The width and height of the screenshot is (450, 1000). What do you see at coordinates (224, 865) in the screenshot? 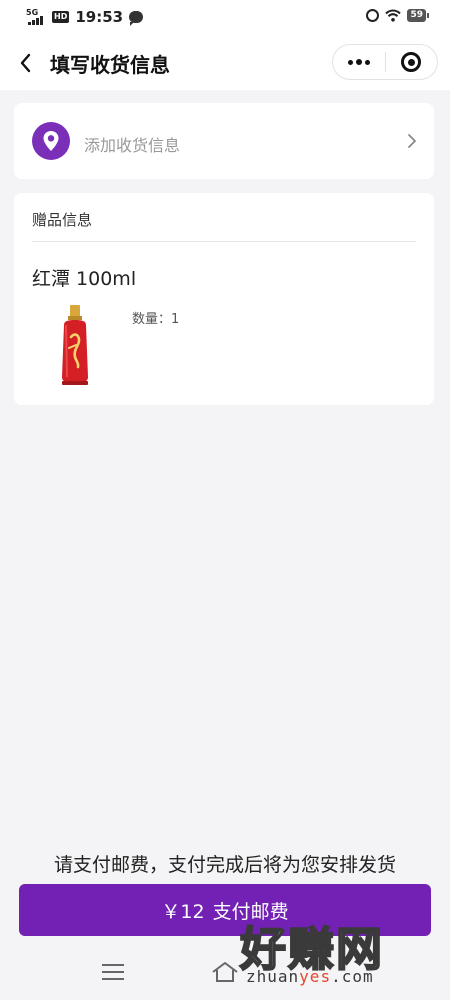
I see `shipping-notice: 请支付邮费，支付完成后将为您安排发货` at bounding box center [224, 865].